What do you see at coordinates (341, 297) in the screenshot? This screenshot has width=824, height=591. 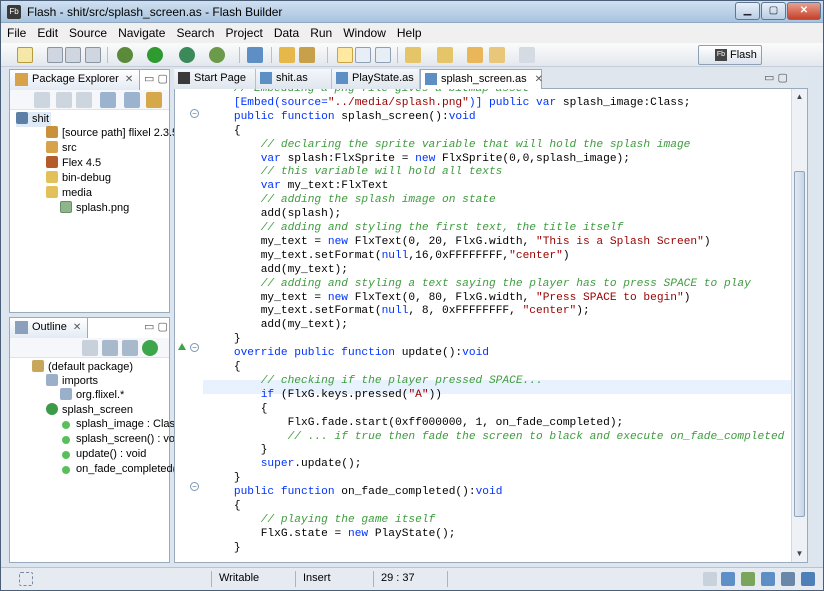 I see `code-token: new` at bounding box center [341, 297].